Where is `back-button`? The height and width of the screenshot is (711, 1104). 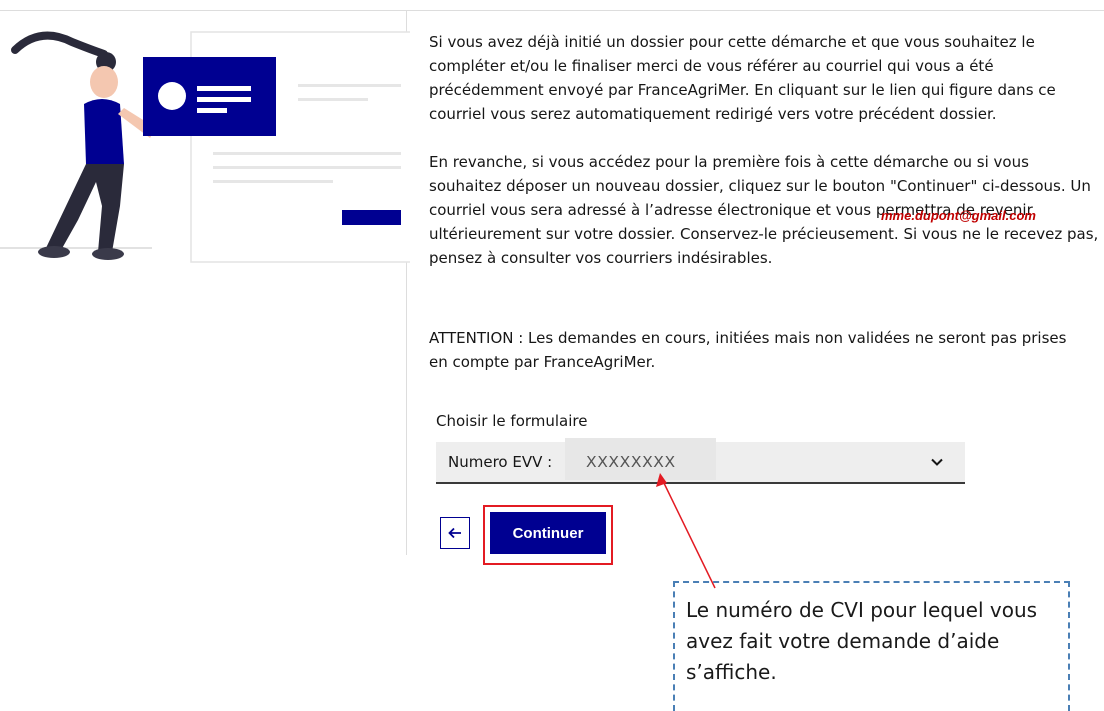
back-button is located at coordinates (455, 533).